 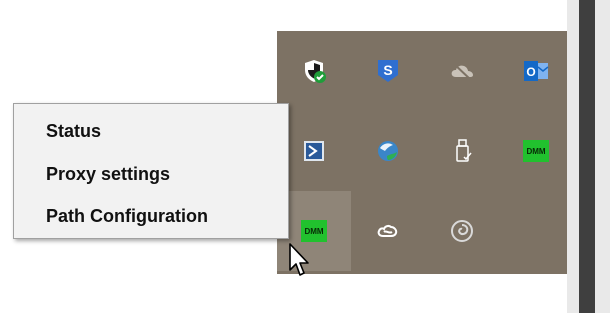 What do you see at coordinates (73, 131) in the screenshot?
I see `menu-item-status: Status` at bounding box center [73, 131].